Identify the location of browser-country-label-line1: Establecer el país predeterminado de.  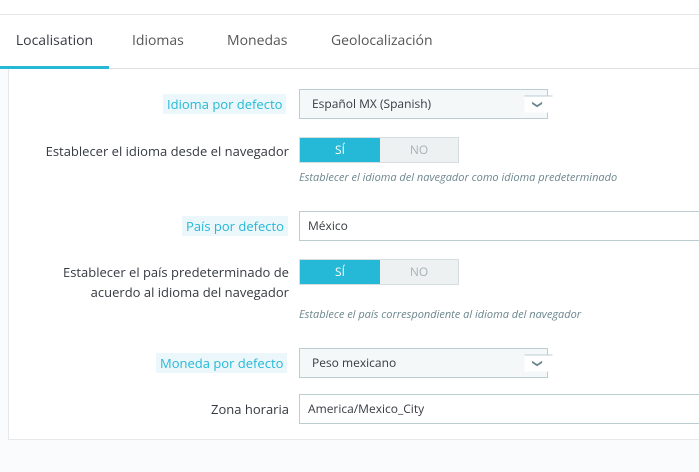
(175, 272).